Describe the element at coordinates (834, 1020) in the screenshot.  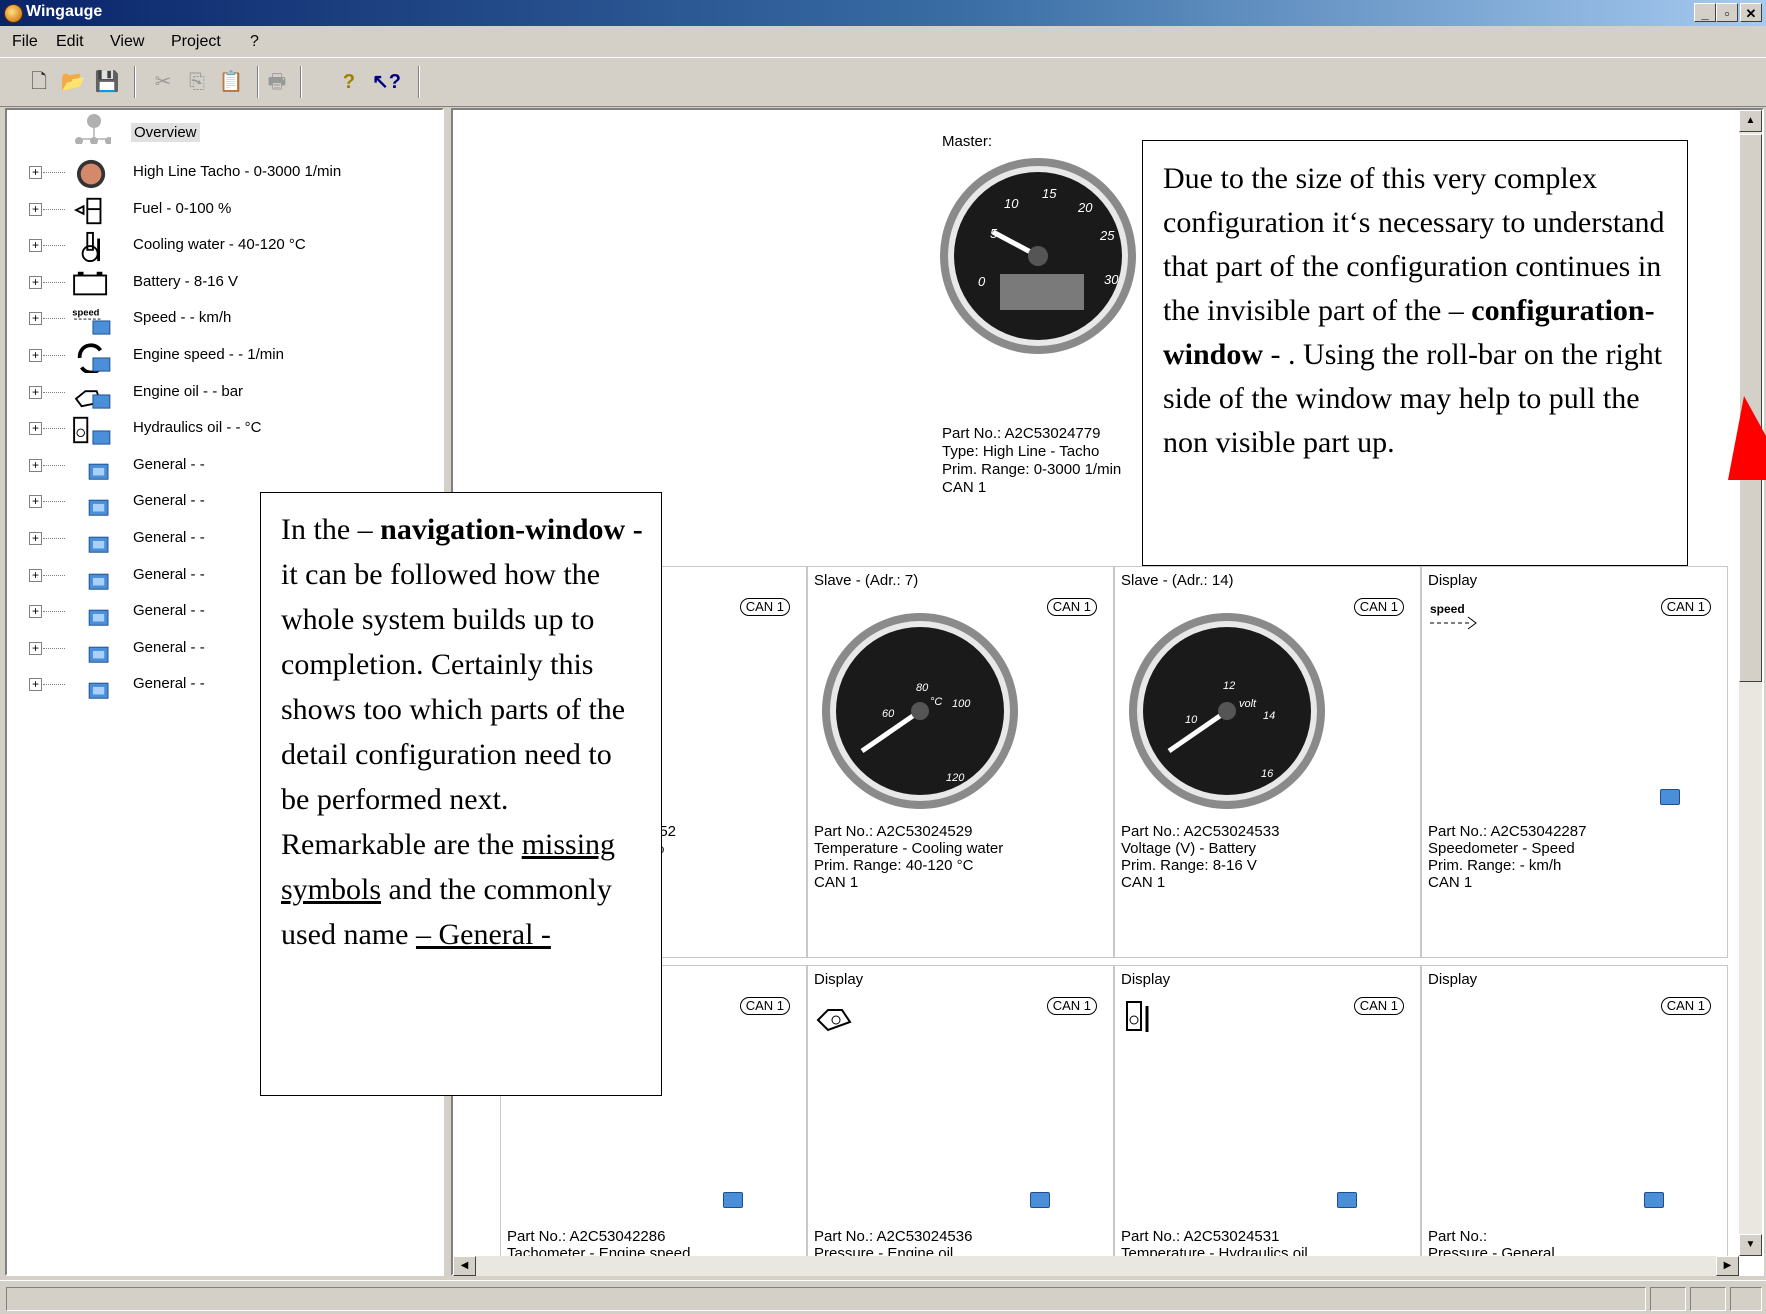
I see `oil-can-icon` at that location.